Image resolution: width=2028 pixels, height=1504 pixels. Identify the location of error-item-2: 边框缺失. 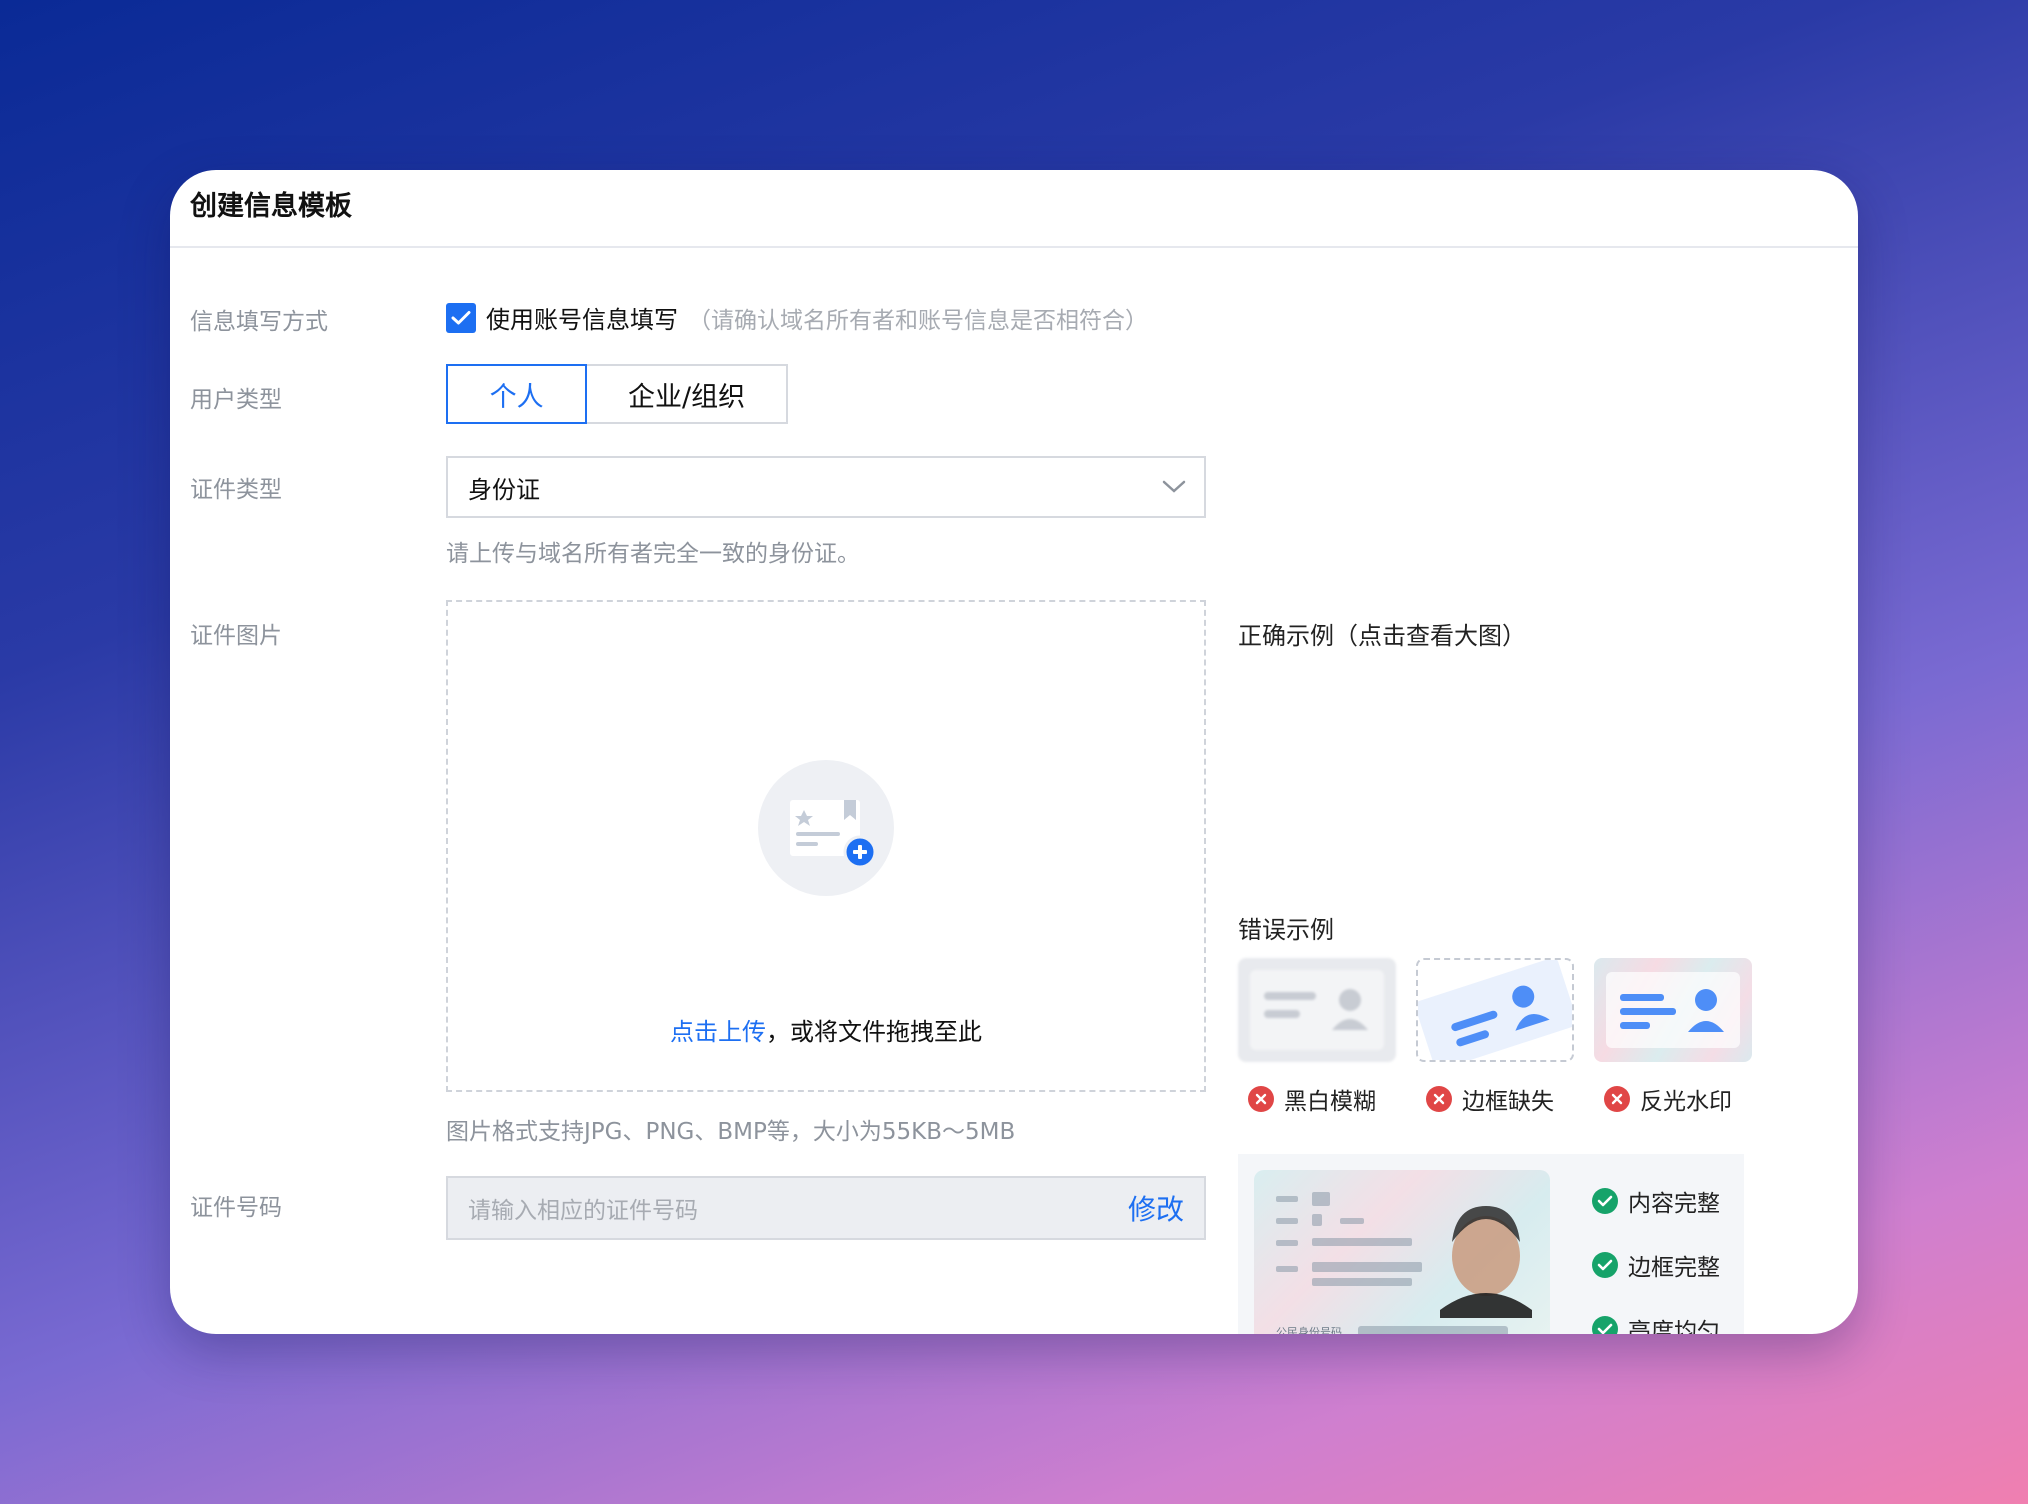
(1490, 1099).